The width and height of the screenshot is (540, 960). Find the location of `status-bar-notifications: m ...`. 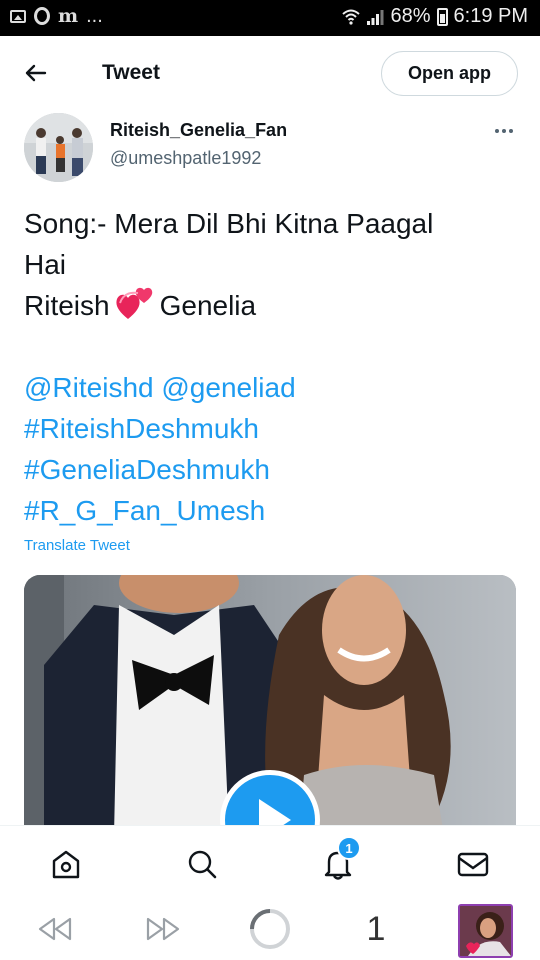

status-bar-notifications: m ... is located at coordinates (56, 16).